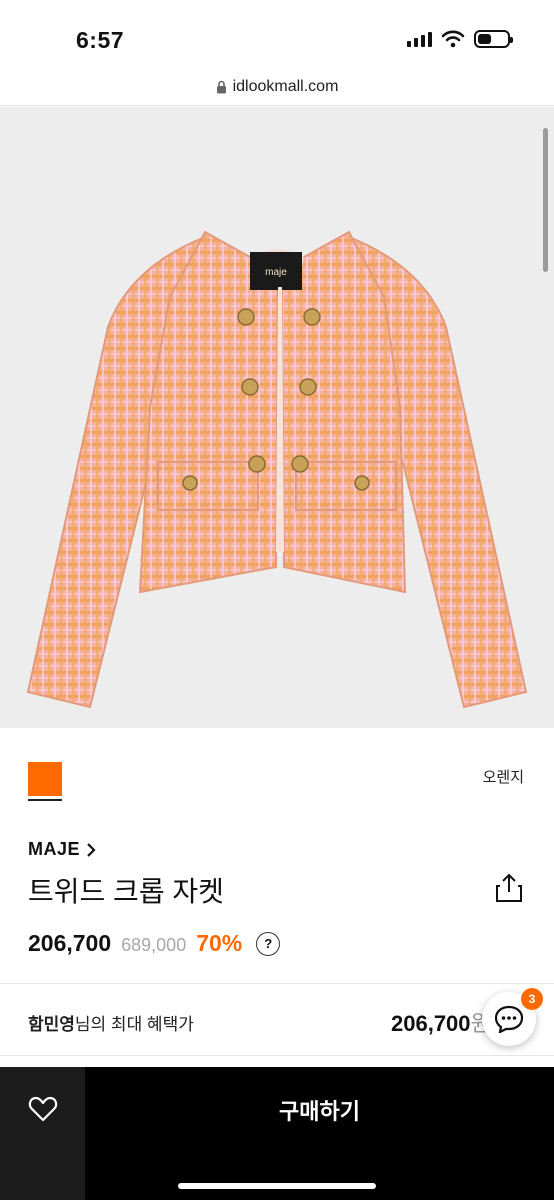  Describe the element at coordinates (100, 40) in the screenshot. I see `status-time: 6:57` at that location.